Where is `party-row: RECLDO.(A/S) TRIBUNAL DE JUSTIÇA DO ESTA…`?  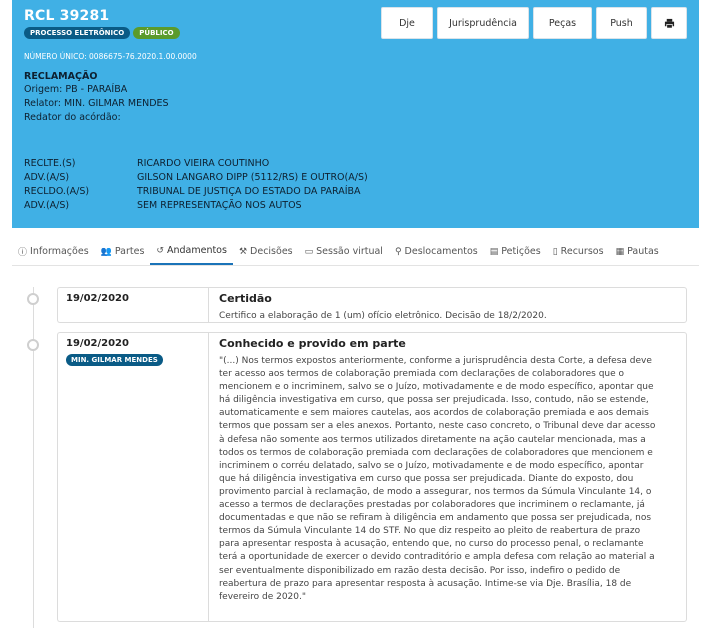
party-row: RECLDO.(A/S) TRIBUNAL DE JUSTIÇA DO ESTA… is located at coordinates (196, 192).